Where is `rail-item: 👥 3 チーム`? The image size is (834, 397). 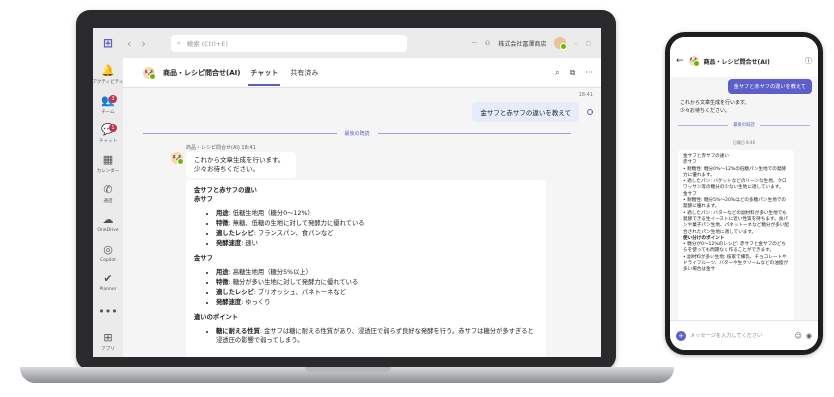
rail-item: 👥 3 チーム is located at coordinates (108, 105).